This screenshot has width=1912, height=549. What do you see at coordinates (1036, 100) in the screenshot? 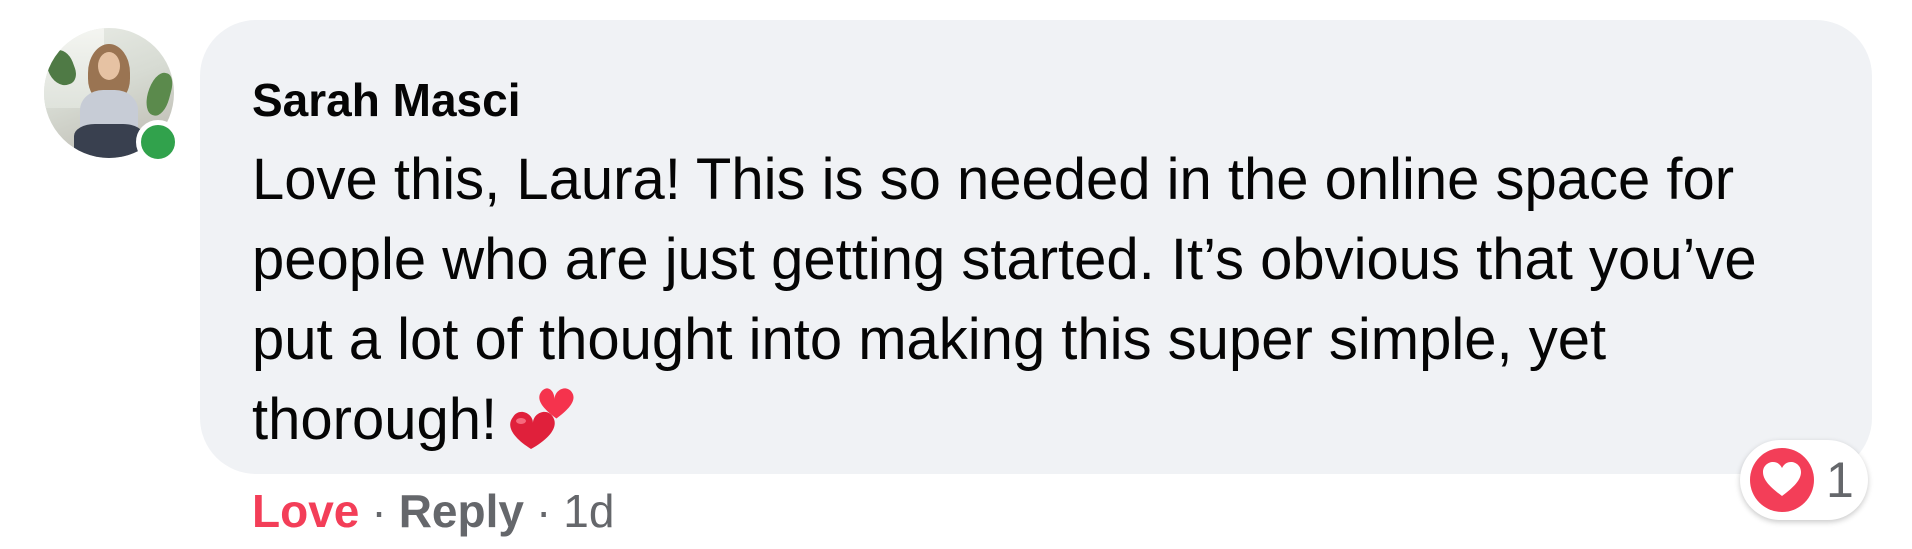
I see `comment-author: Sarah Masci` at bounding box center [1036, 100].